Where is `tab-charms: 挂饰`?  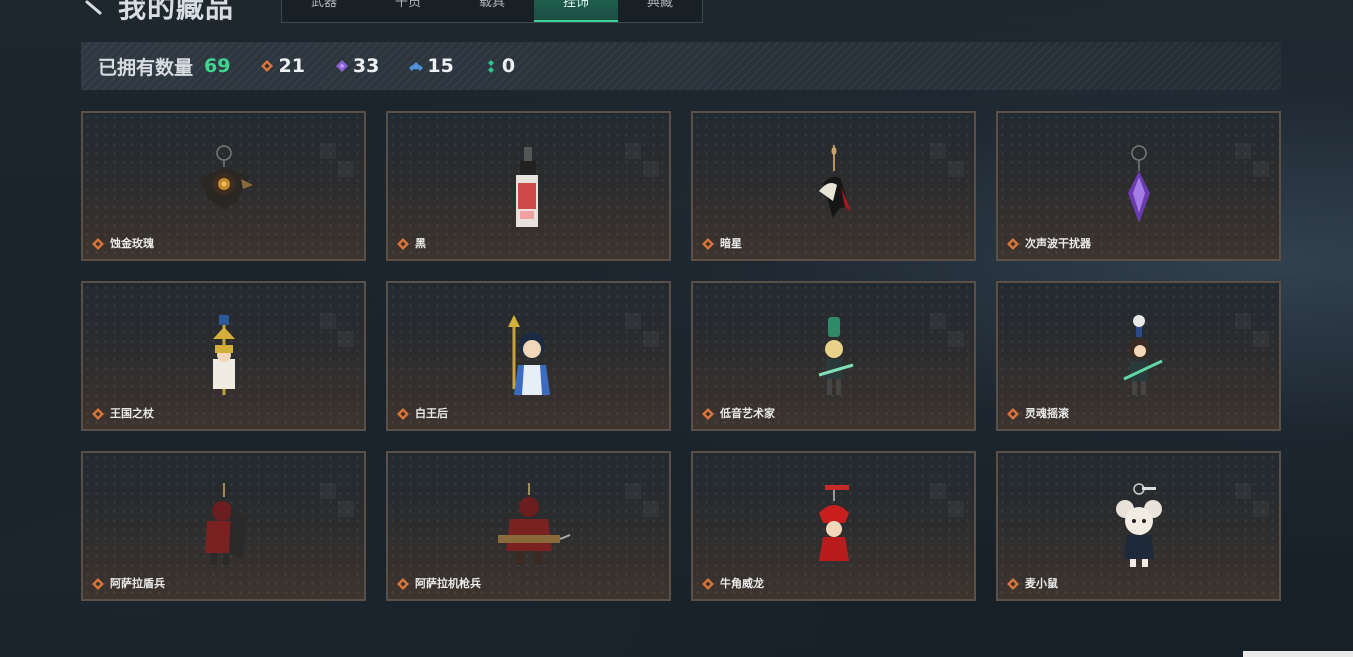 tab-charms: 挂饰 is located at coordinates (576, 11).